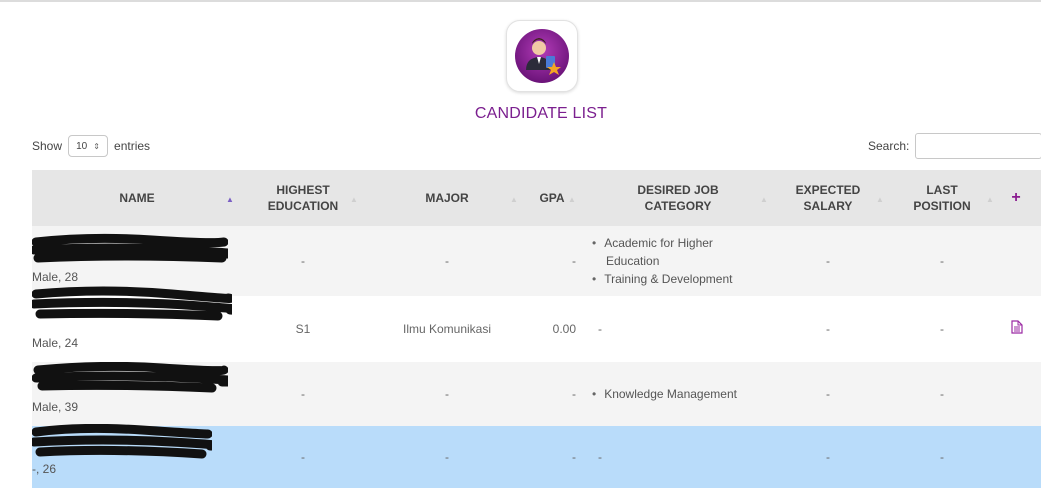 The image size is (1041, 488). Describe the element at coordinates (447, 329) in the screenshot. I see `major-cell: Ilmu Komunikasi` at that location.